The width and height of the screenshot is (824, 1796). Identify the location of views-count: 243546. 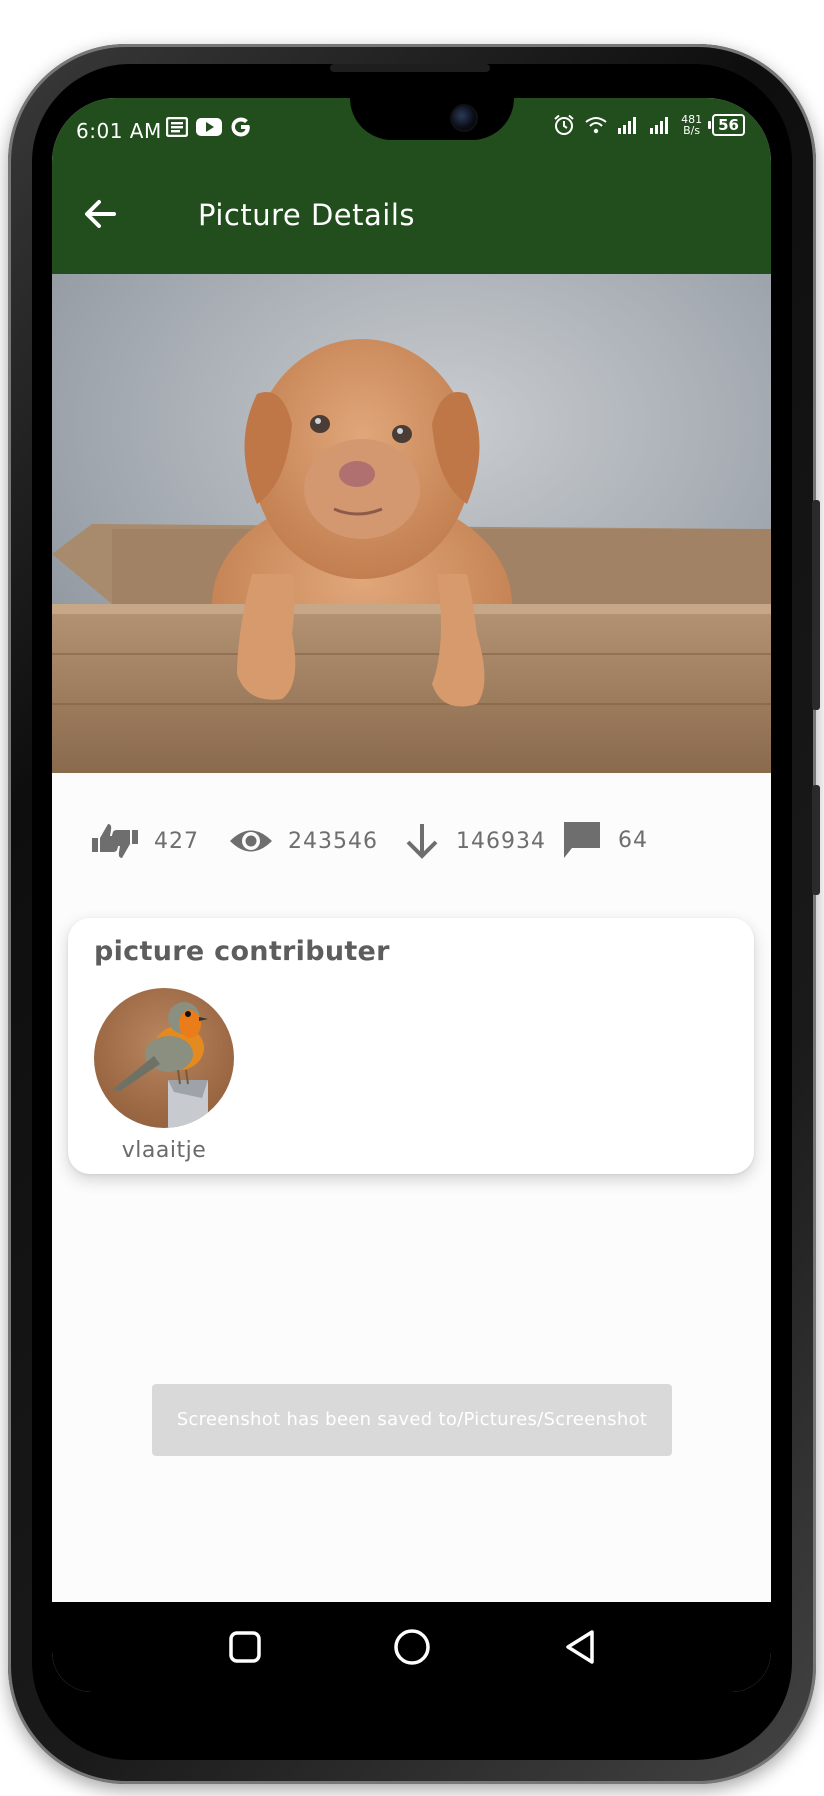
(333, 841).